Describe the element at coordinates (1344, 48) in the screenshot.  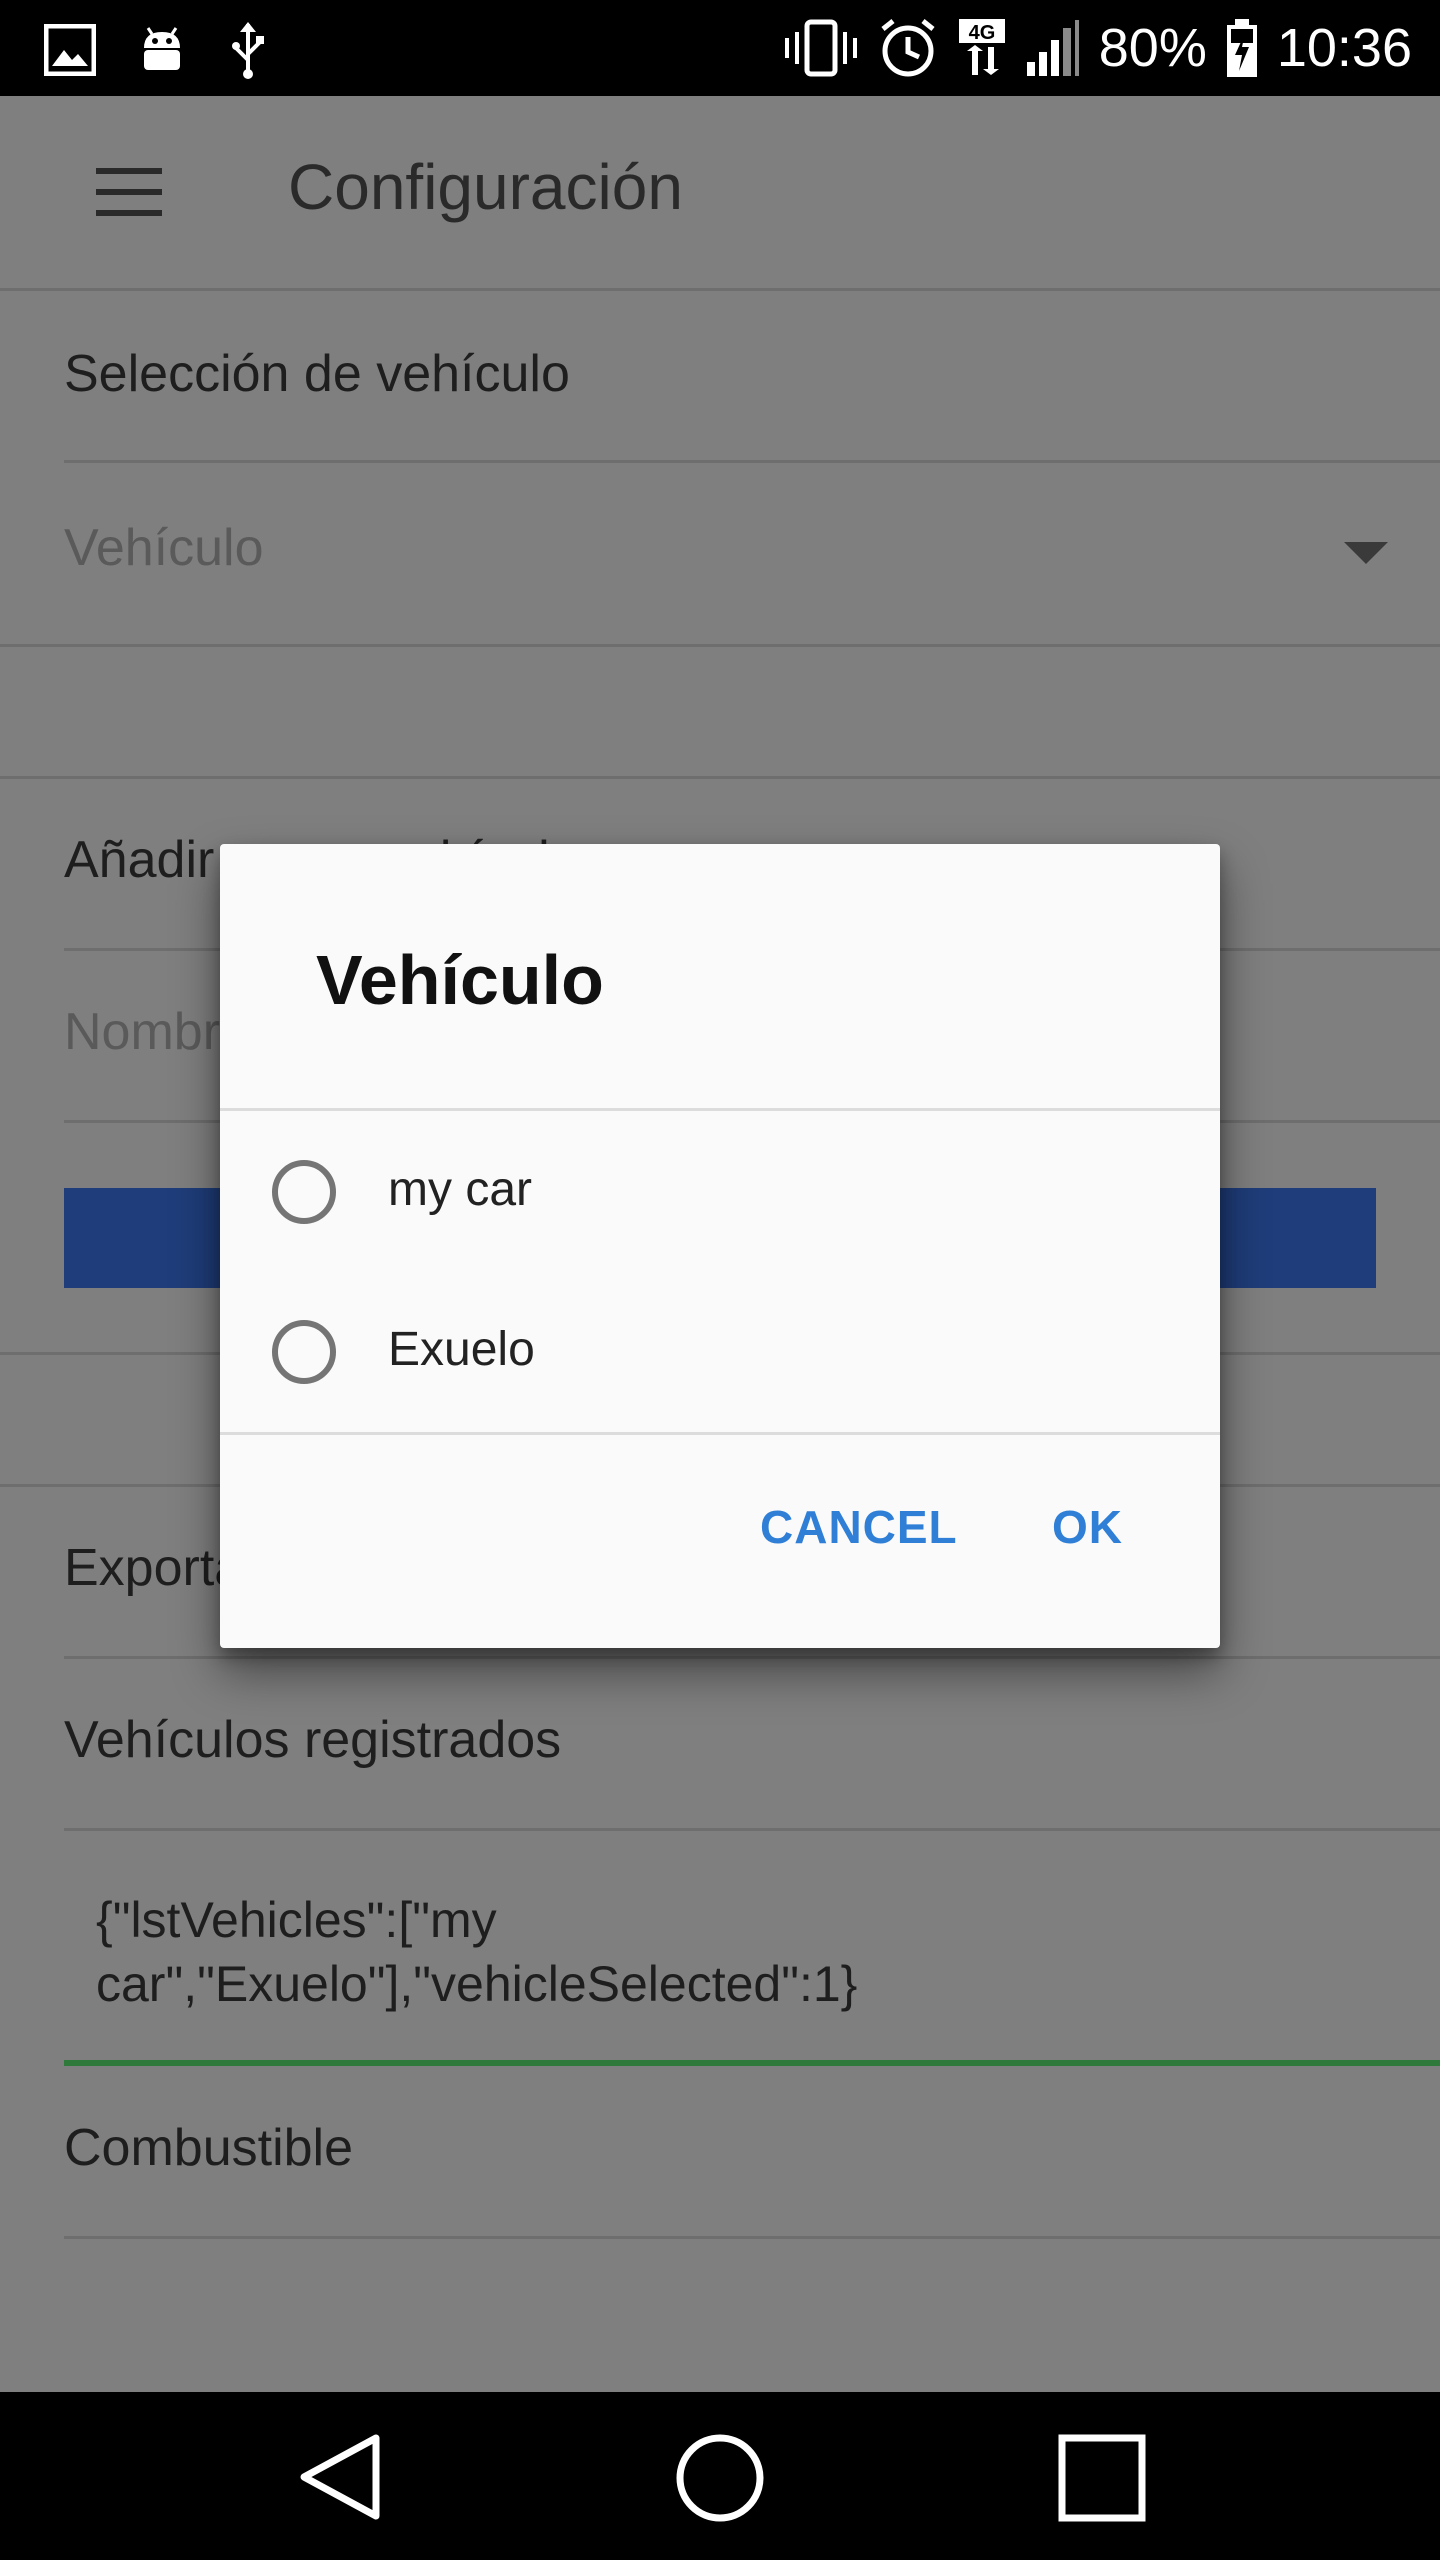
I see `clock: 10:36` at that location.